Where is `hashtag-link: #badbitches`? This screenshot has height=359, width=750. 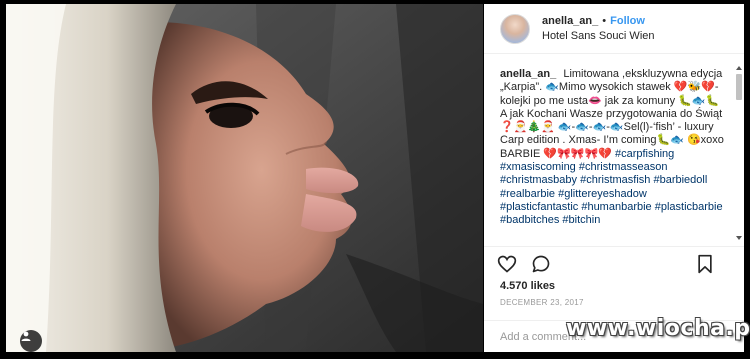 hashtag-link: #badbitches is located at coordinates (529, 220).